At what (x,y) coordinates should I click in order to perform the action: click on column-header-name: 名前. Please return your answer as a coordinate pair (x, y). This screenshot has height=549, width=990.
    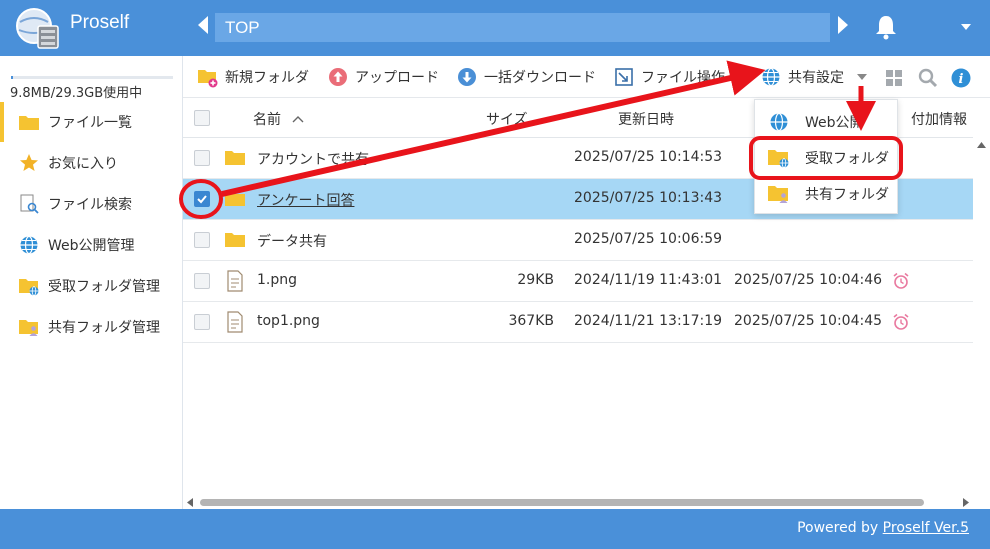
    Looking at the image, I should click on (279, 119).